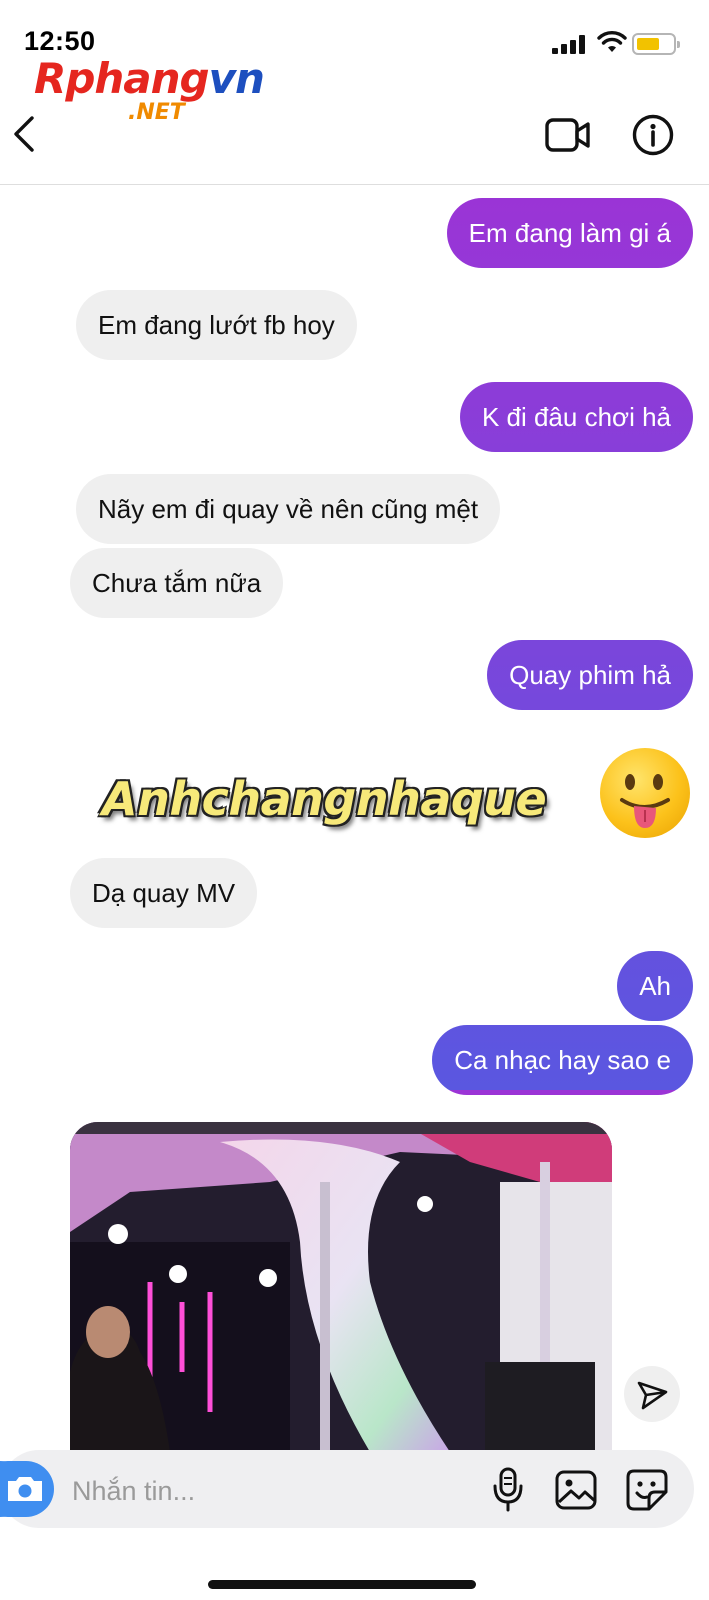 This screenshot has height=1600, width=709. What do you see at coordinates (612, 41) in the screenshot?
I see `wifi-icon` at bounding box center [612, 41].